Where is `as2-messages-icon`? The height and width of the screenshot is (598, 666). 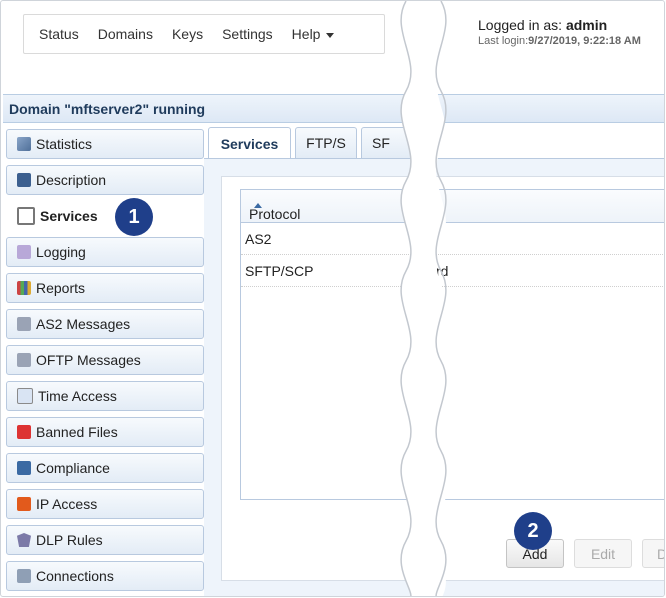 as2-messages-icon is located at coordinates (24, 324).